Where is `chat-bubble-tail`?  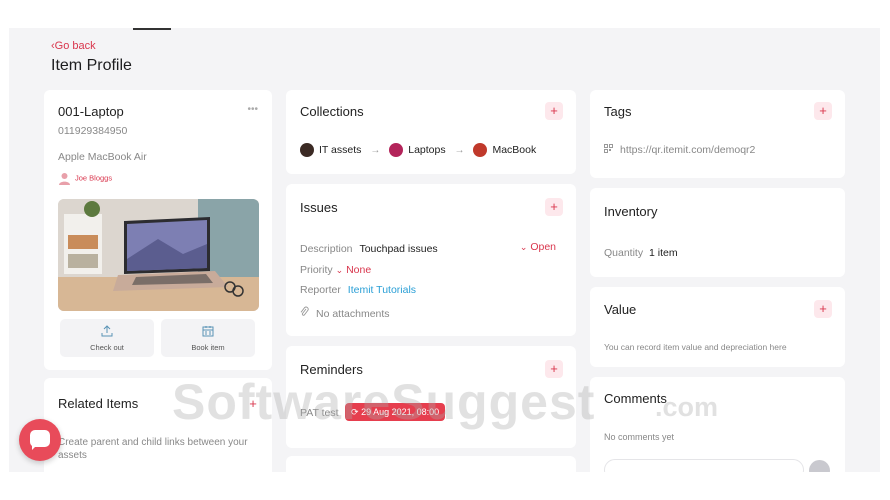
chat-bubble-tail is located at coordinates (34, 447).